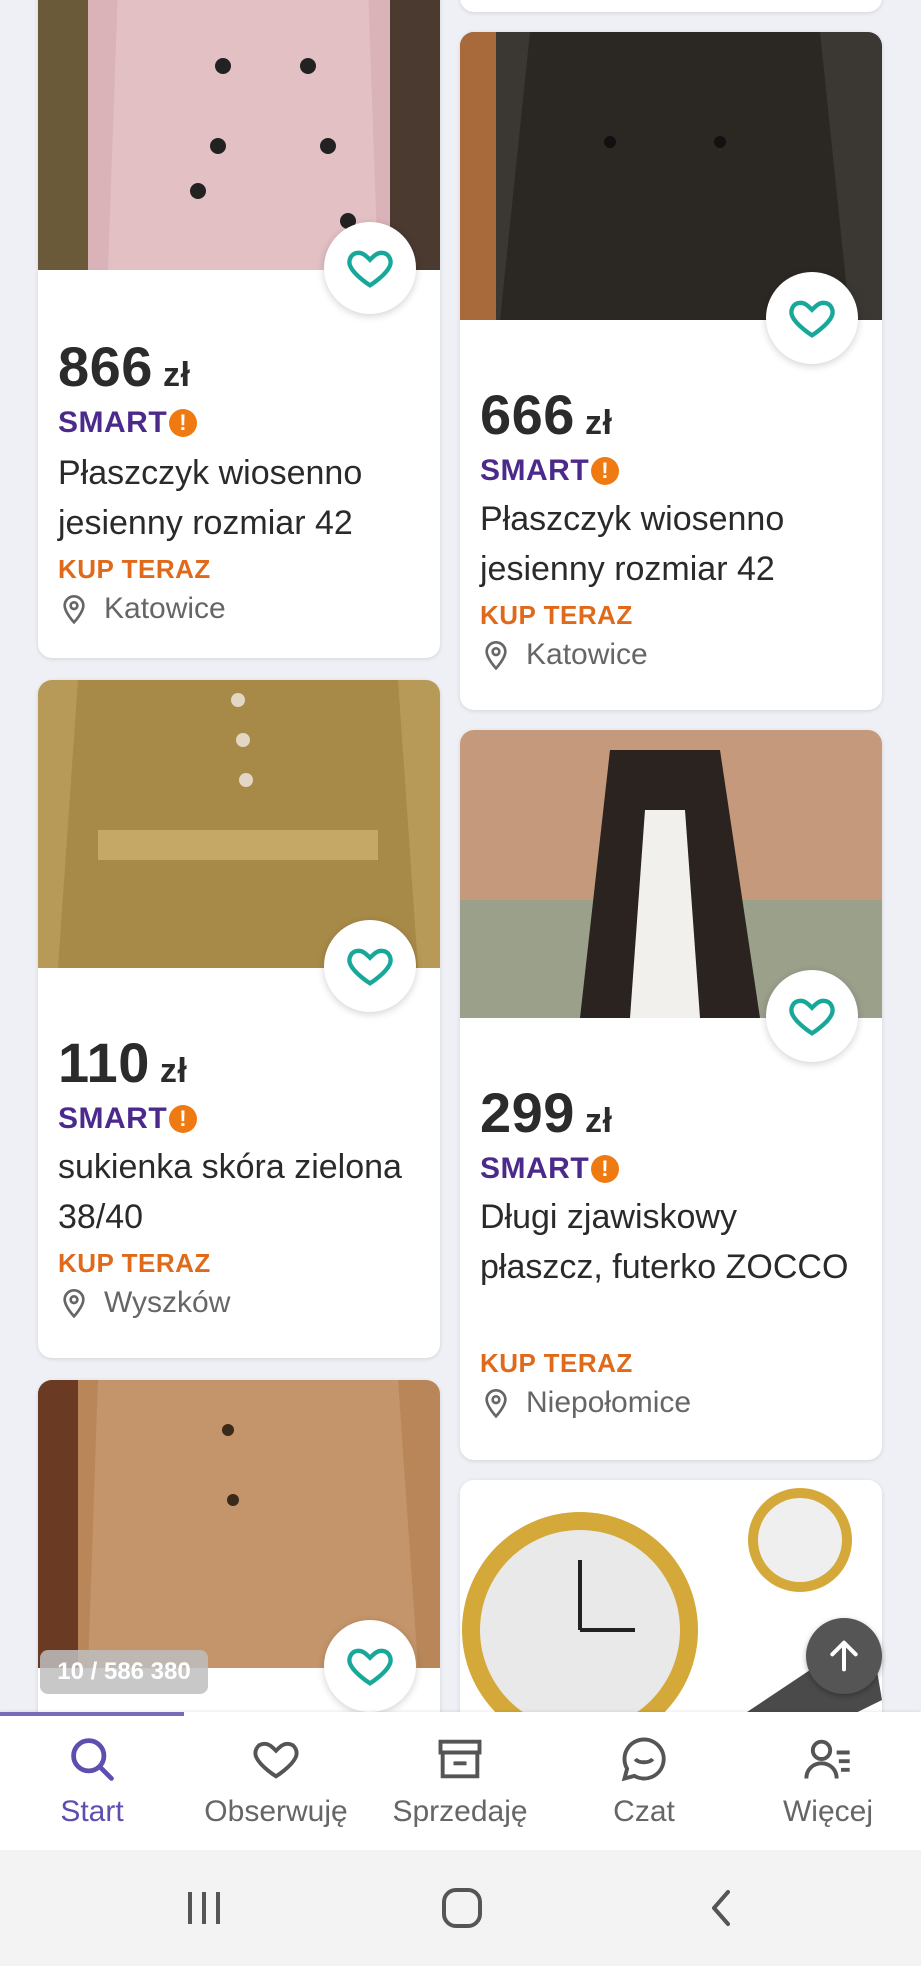 This screenshot has width=921, height=1966. I want to click on price: 110 zł, so click(123, 1062).